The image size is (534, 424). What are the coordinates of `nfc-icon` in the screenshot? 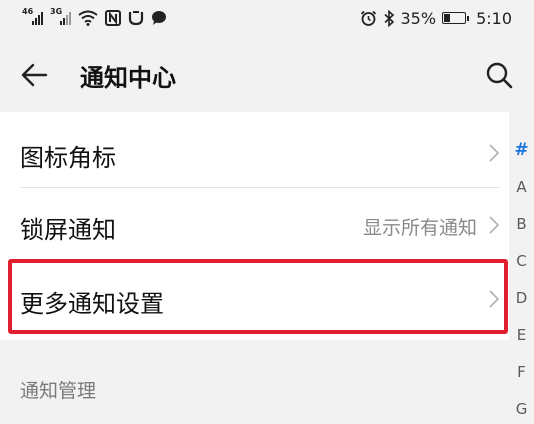 It's located at (113, 18).